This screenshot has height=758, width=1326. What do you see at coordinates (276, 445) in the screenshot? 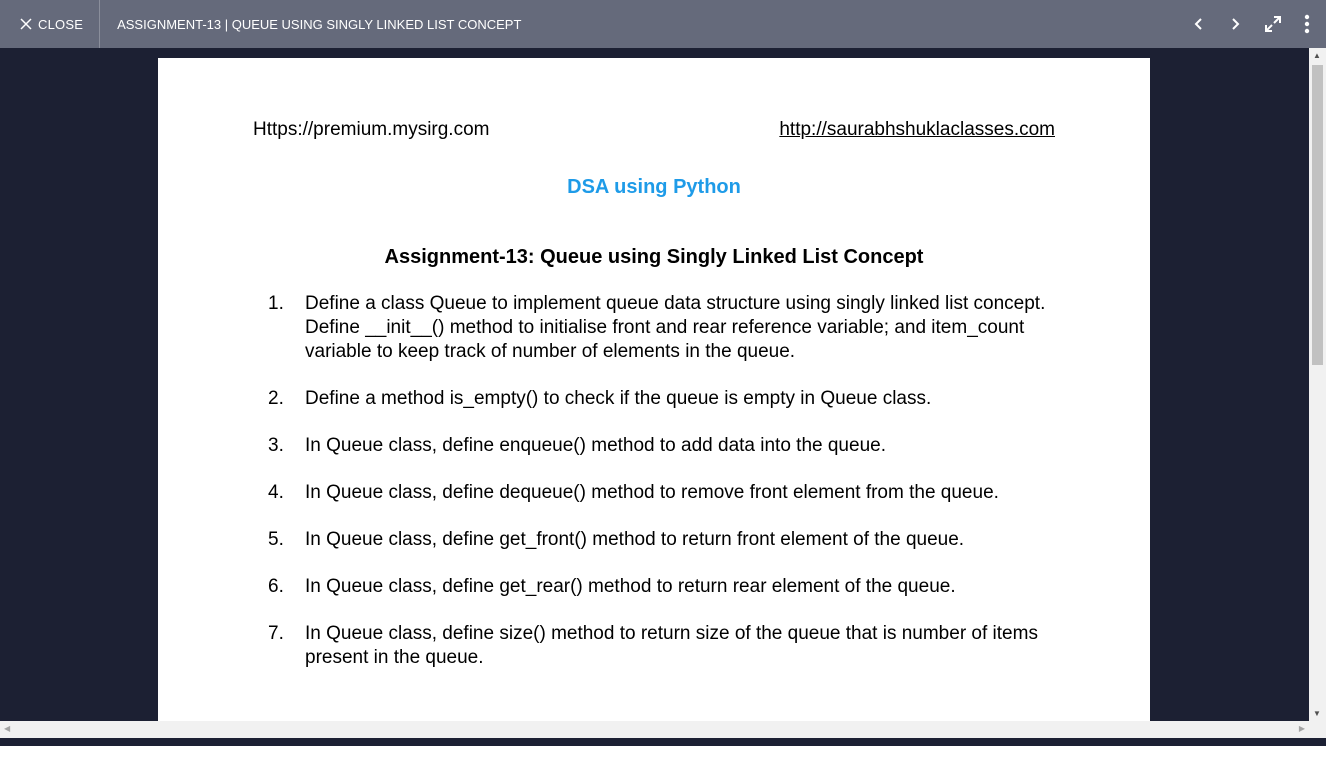
I see `item-number: 3.` at bounding box center [276, 445].